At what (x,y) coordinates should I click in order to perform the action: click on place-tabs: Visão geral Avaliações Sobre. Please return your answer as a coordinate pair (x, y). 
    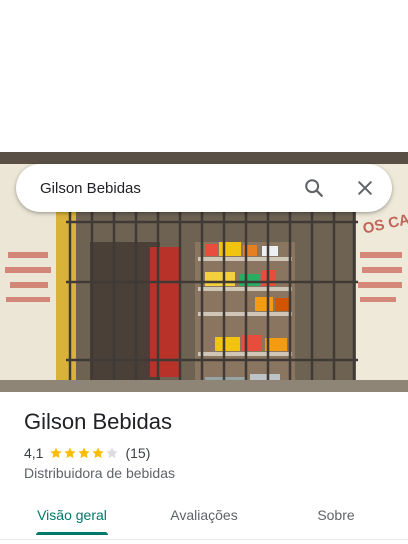
    Looking at the image, I should click on (204, 516).